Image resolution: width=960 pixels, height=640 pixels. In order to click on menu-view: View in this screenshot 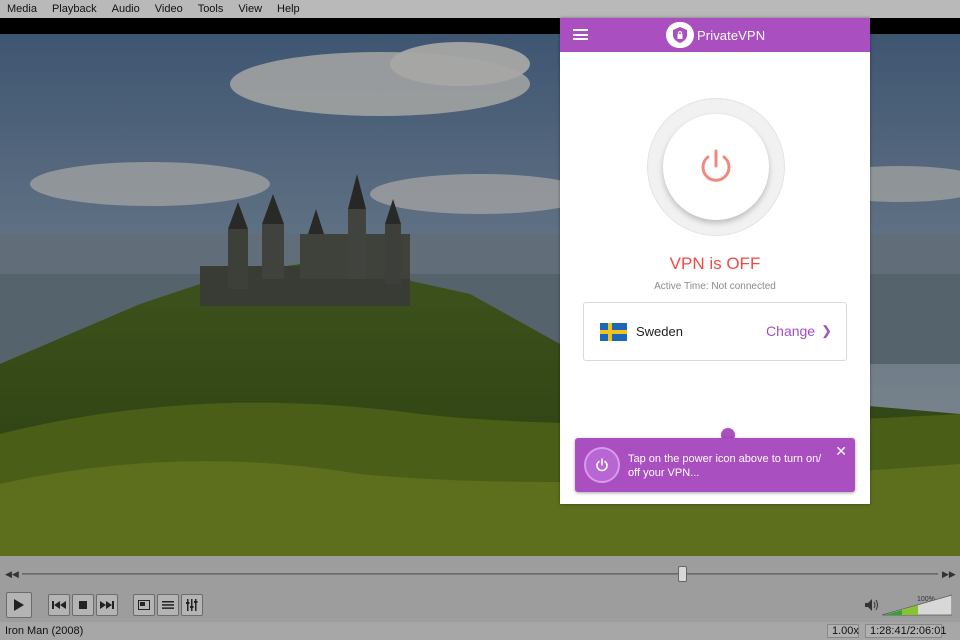, I will do `click(250, 9)`.